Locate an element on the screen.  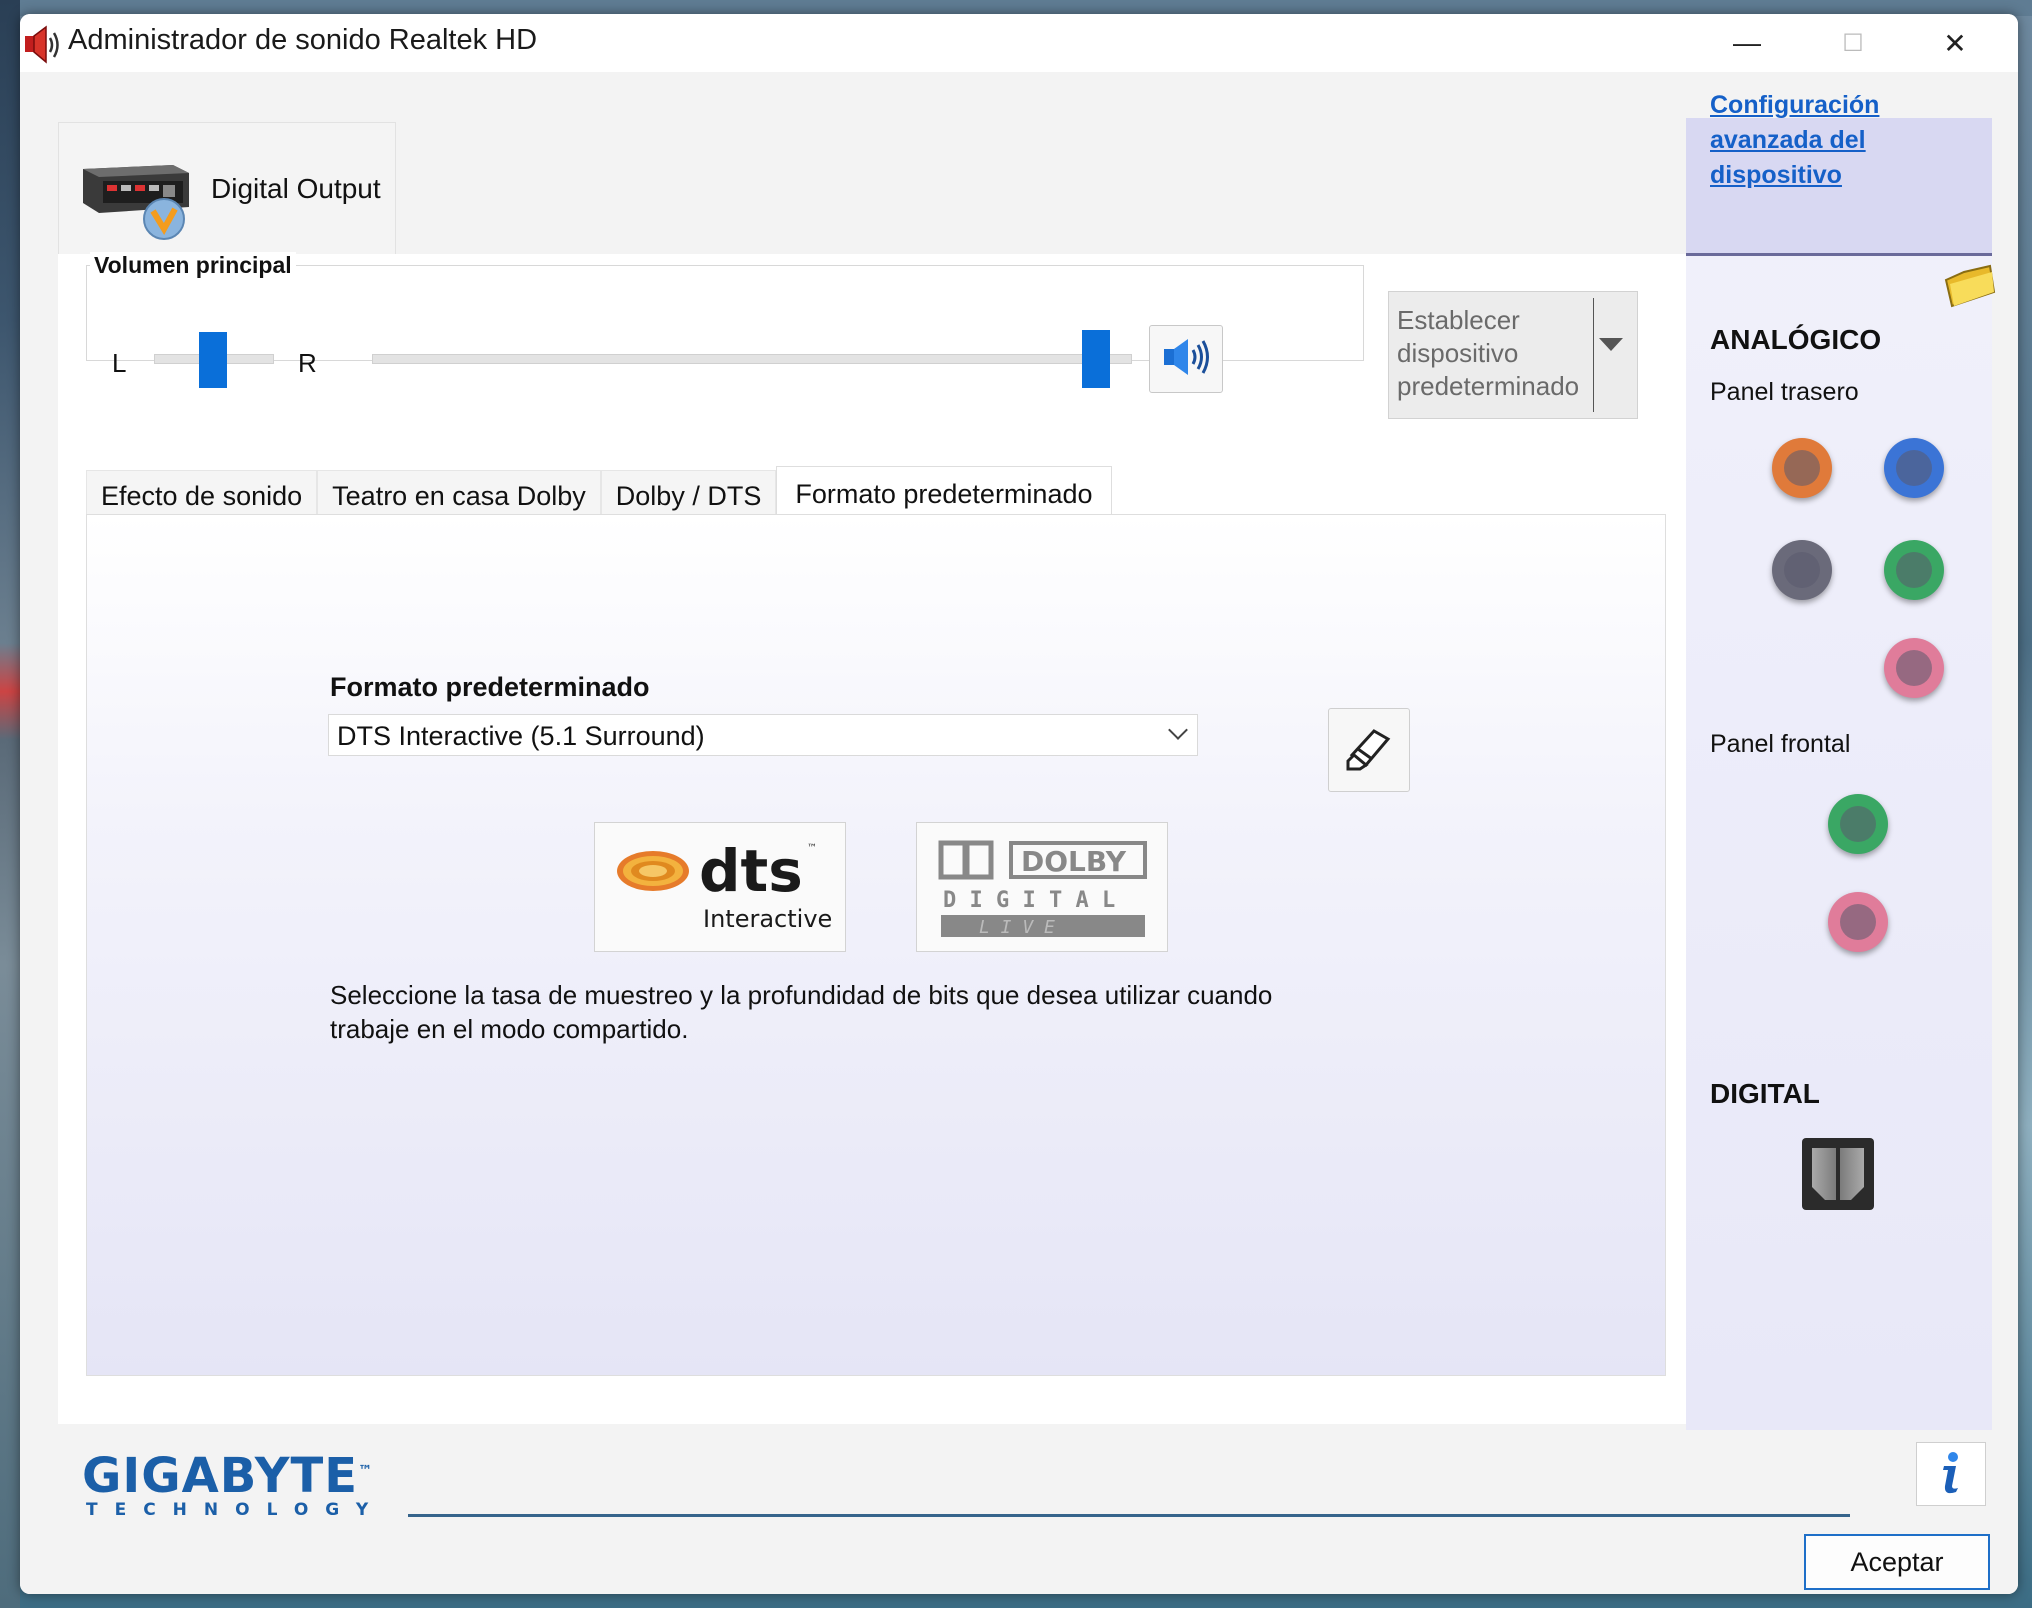
spdif-connector-icon is located at coordinates (1838, 1174).